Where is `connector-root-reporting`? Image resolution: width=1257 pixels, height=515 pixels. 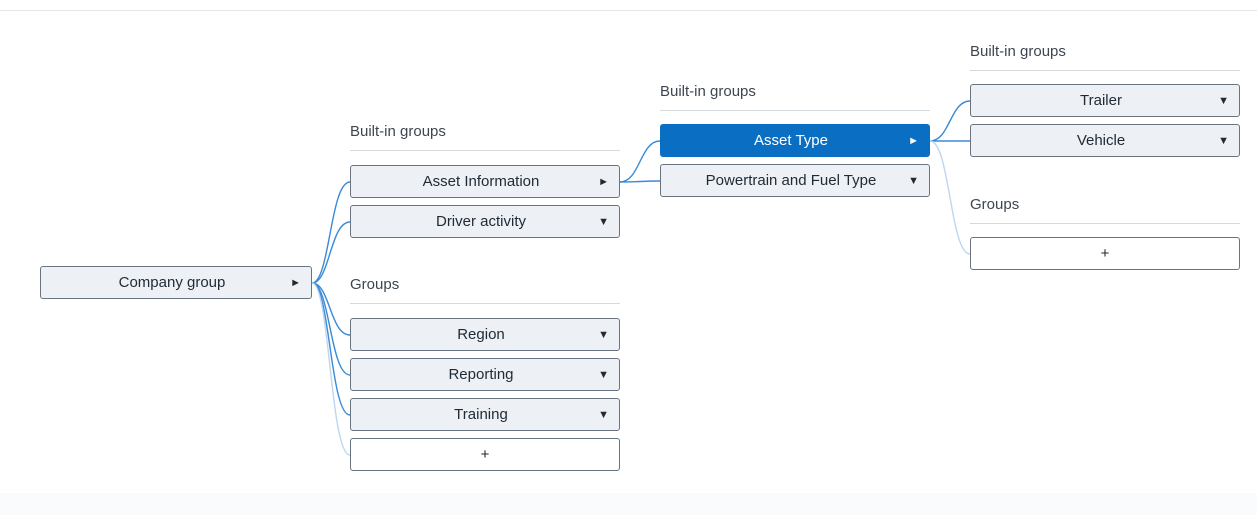
connector-root-reporting is located at coordinates (331, 329).